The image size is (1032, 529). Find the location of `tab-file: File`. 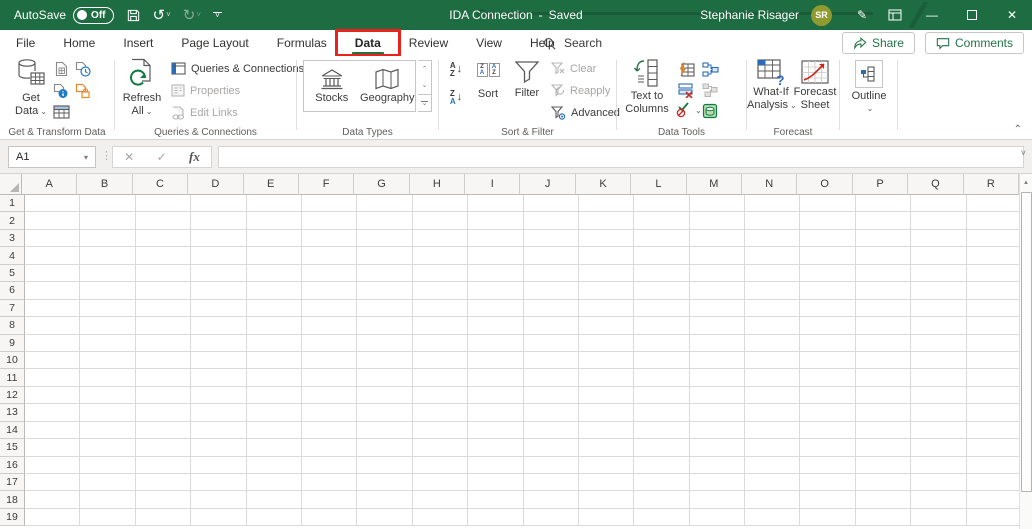

tab-file: File is located at coordinates (25, 43).